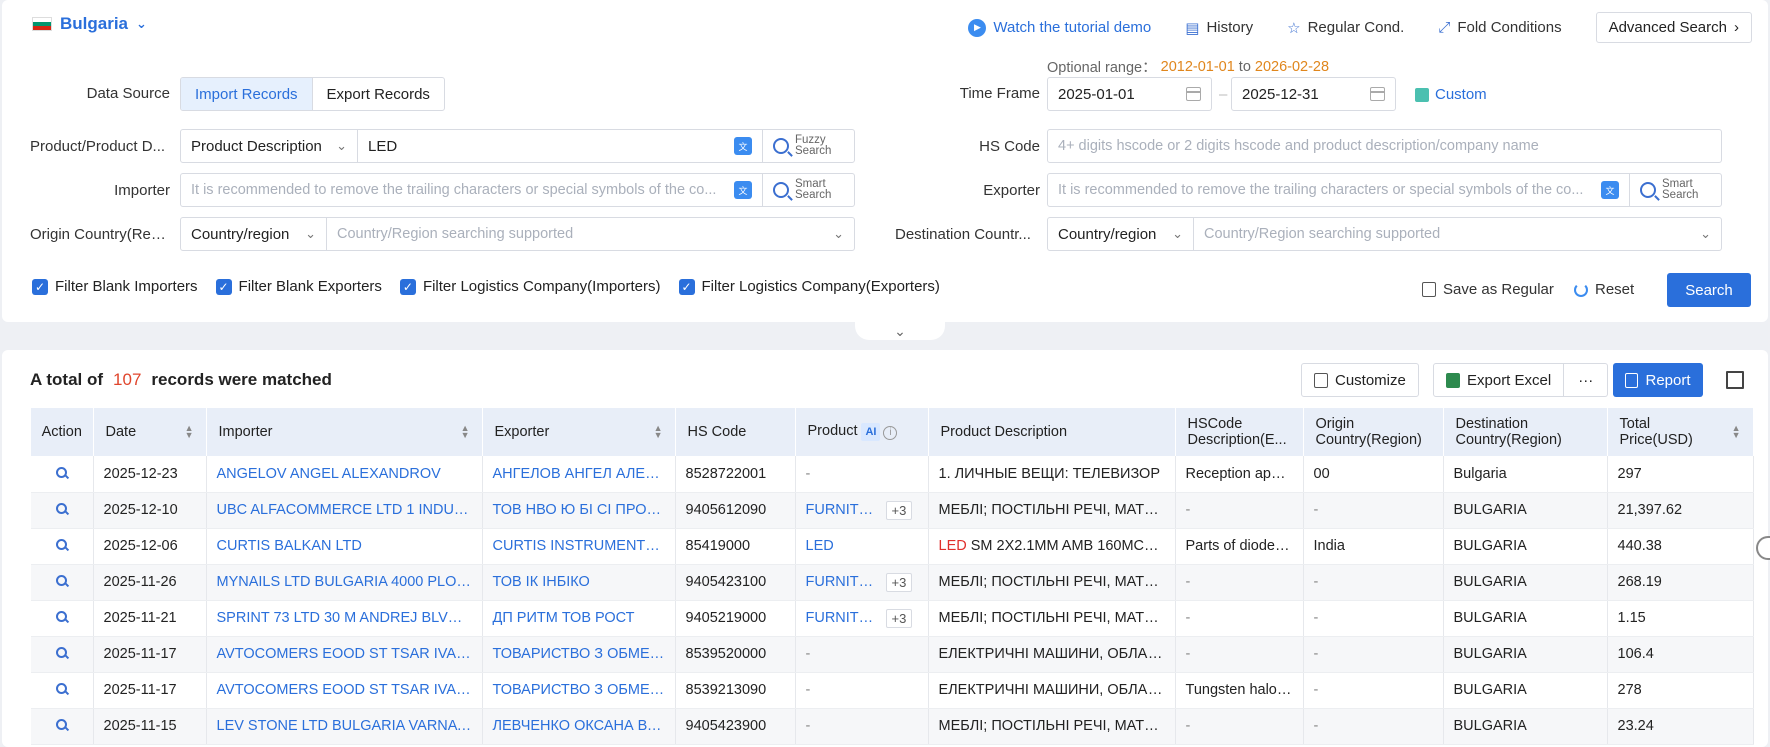 The image size is (1770, 747). I want to click on cell-total-price: 278, so click(1680, 690).